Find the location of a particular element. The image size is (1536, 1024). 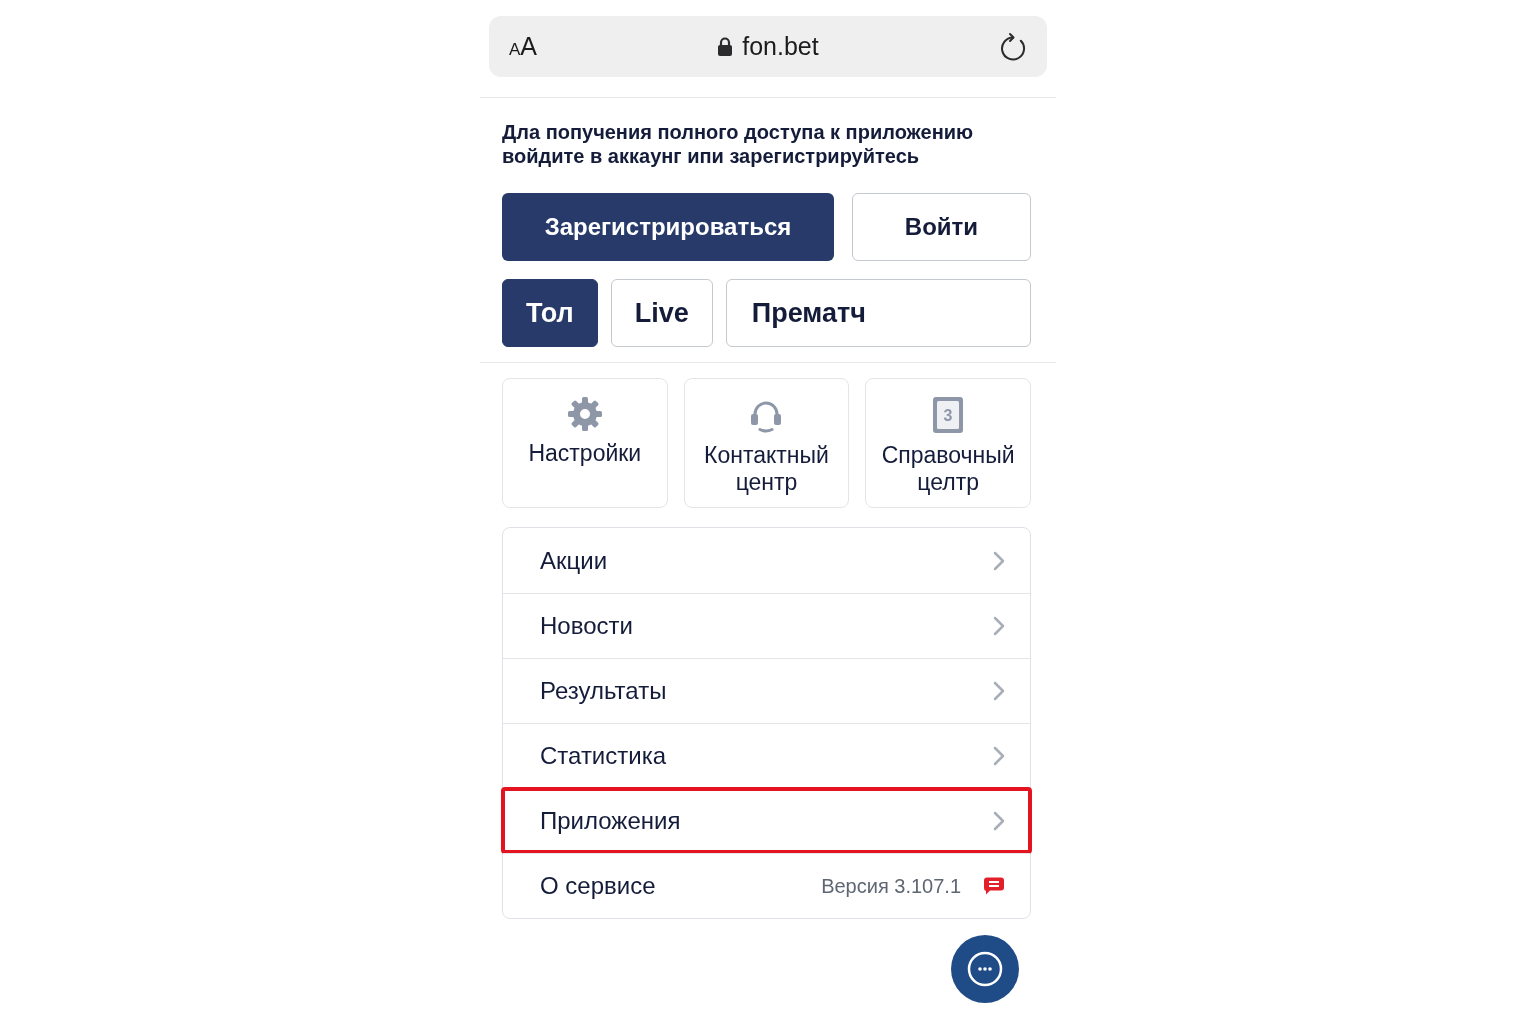

url-text: fon.bet is located at coordinates (780, 46).